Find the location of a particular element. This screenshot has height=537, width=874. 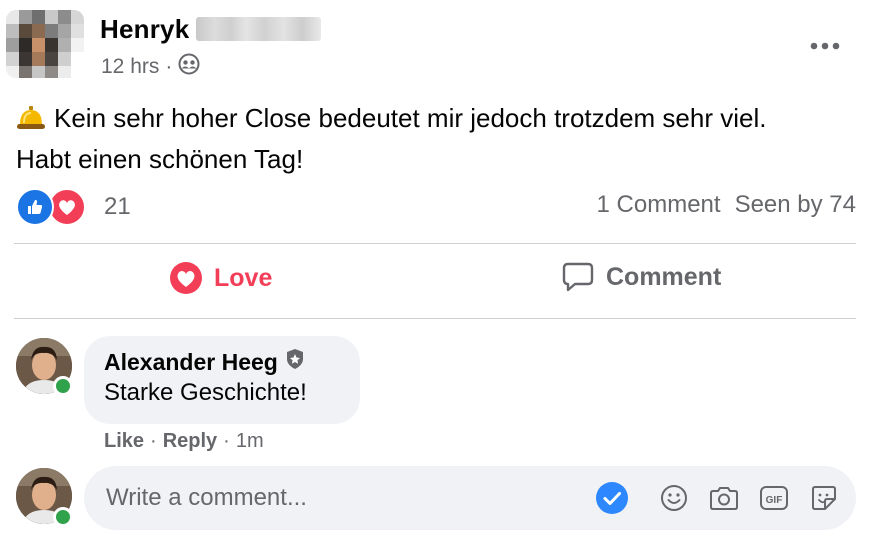

more-dots-icon is located at coordinates (825, 46).